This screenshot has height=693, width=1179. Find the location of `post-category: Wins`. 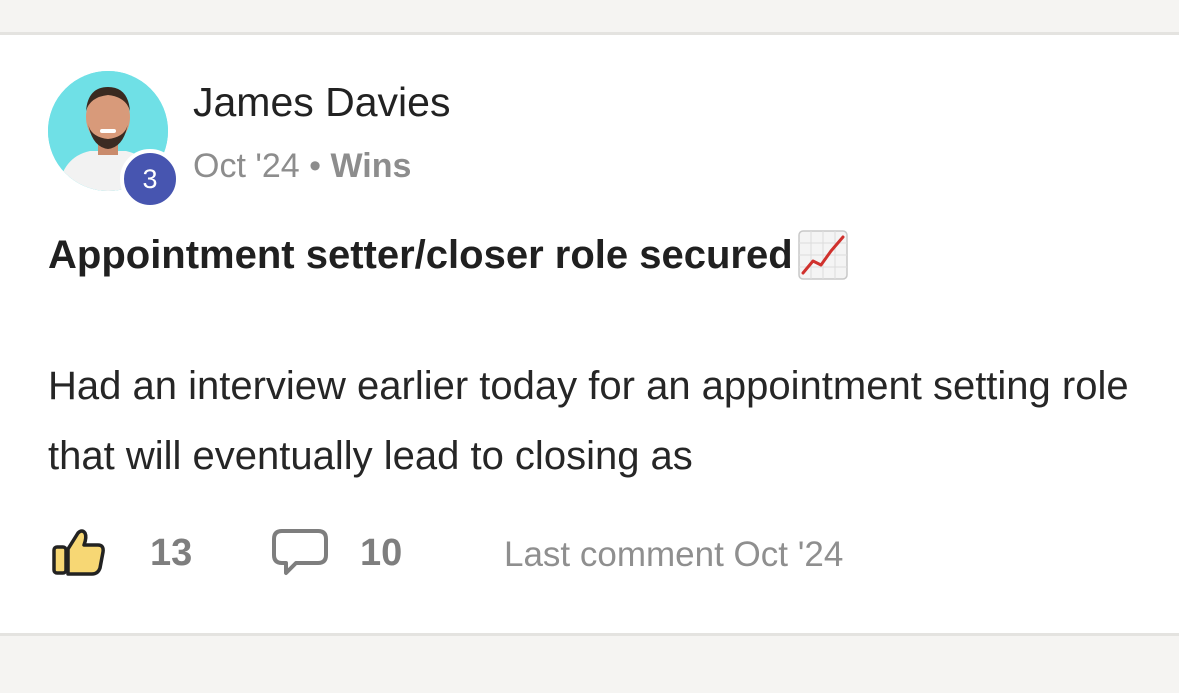

post-category: Wins is located at coordinates (370, 166).